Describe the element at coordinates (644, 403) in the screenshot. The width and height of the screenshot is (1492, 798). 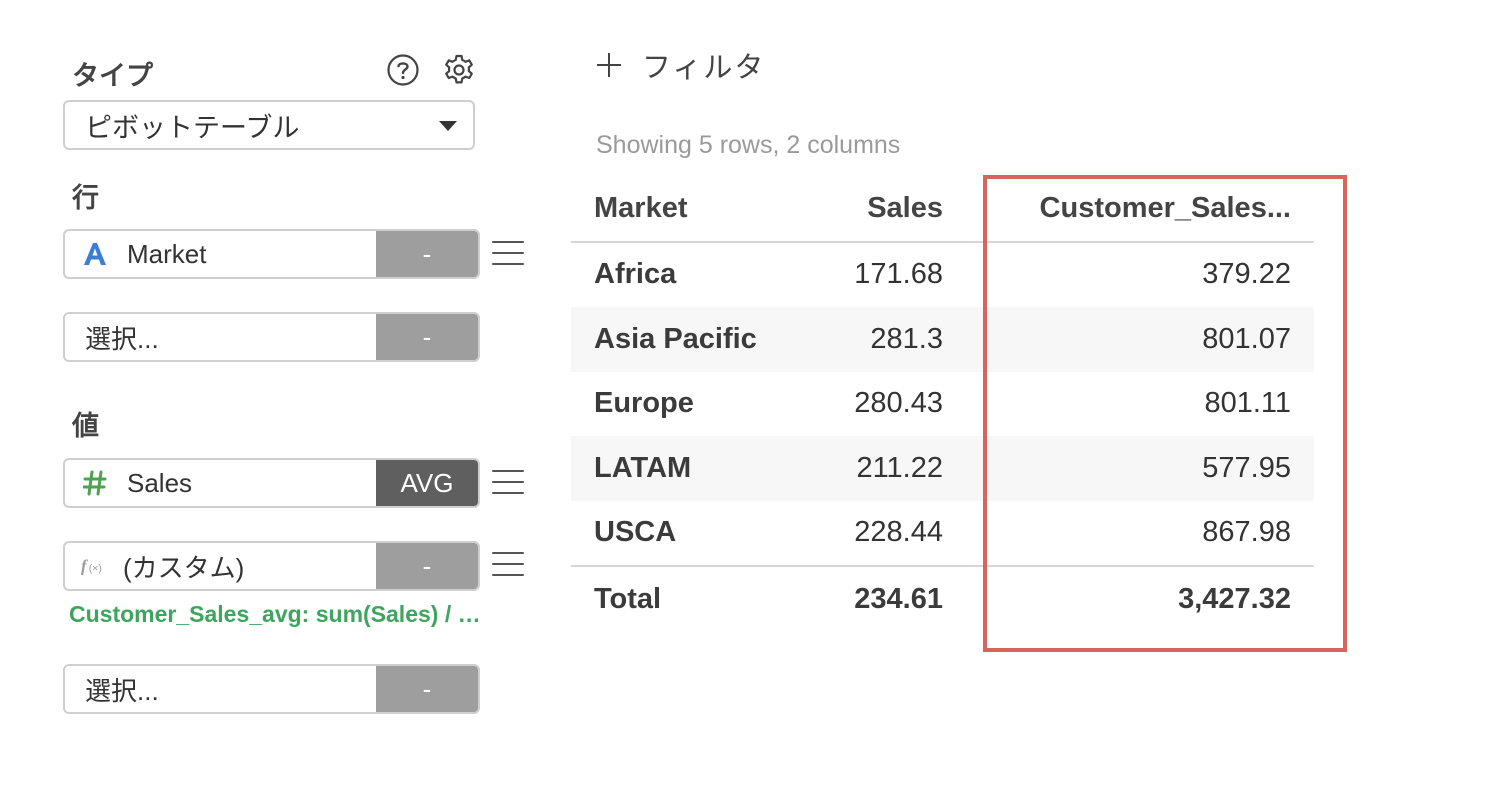
I see `row-market: Europe` at that location.